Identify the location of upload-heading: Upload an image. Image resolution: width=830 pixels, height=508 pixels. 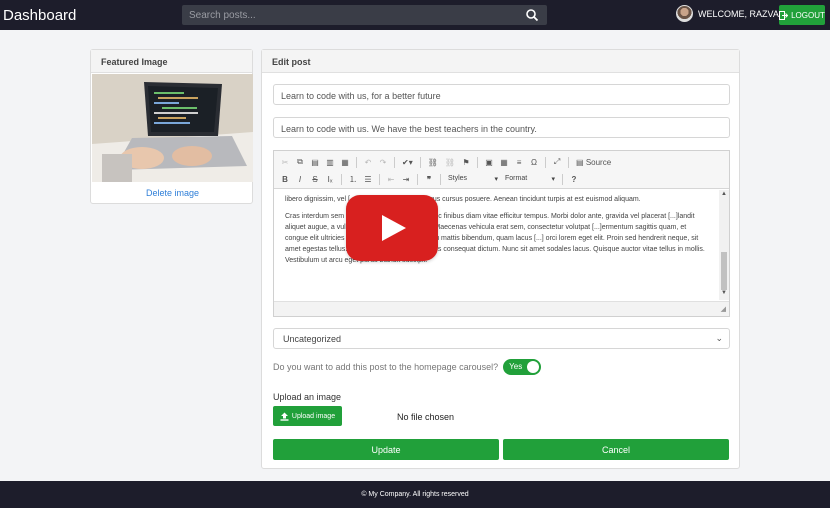
(307, 397).